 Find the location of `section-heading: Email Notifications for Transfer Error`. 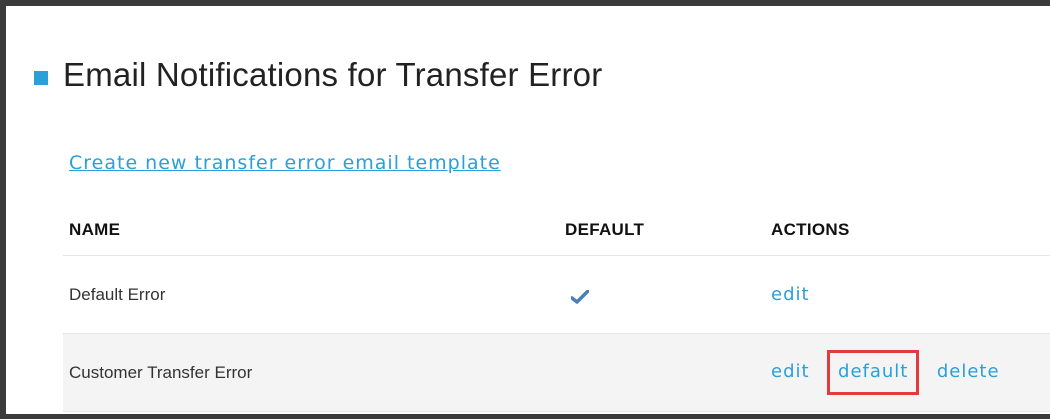

section-heading: Email Notifications for Transfer Error is located at coordinates (318, 75).